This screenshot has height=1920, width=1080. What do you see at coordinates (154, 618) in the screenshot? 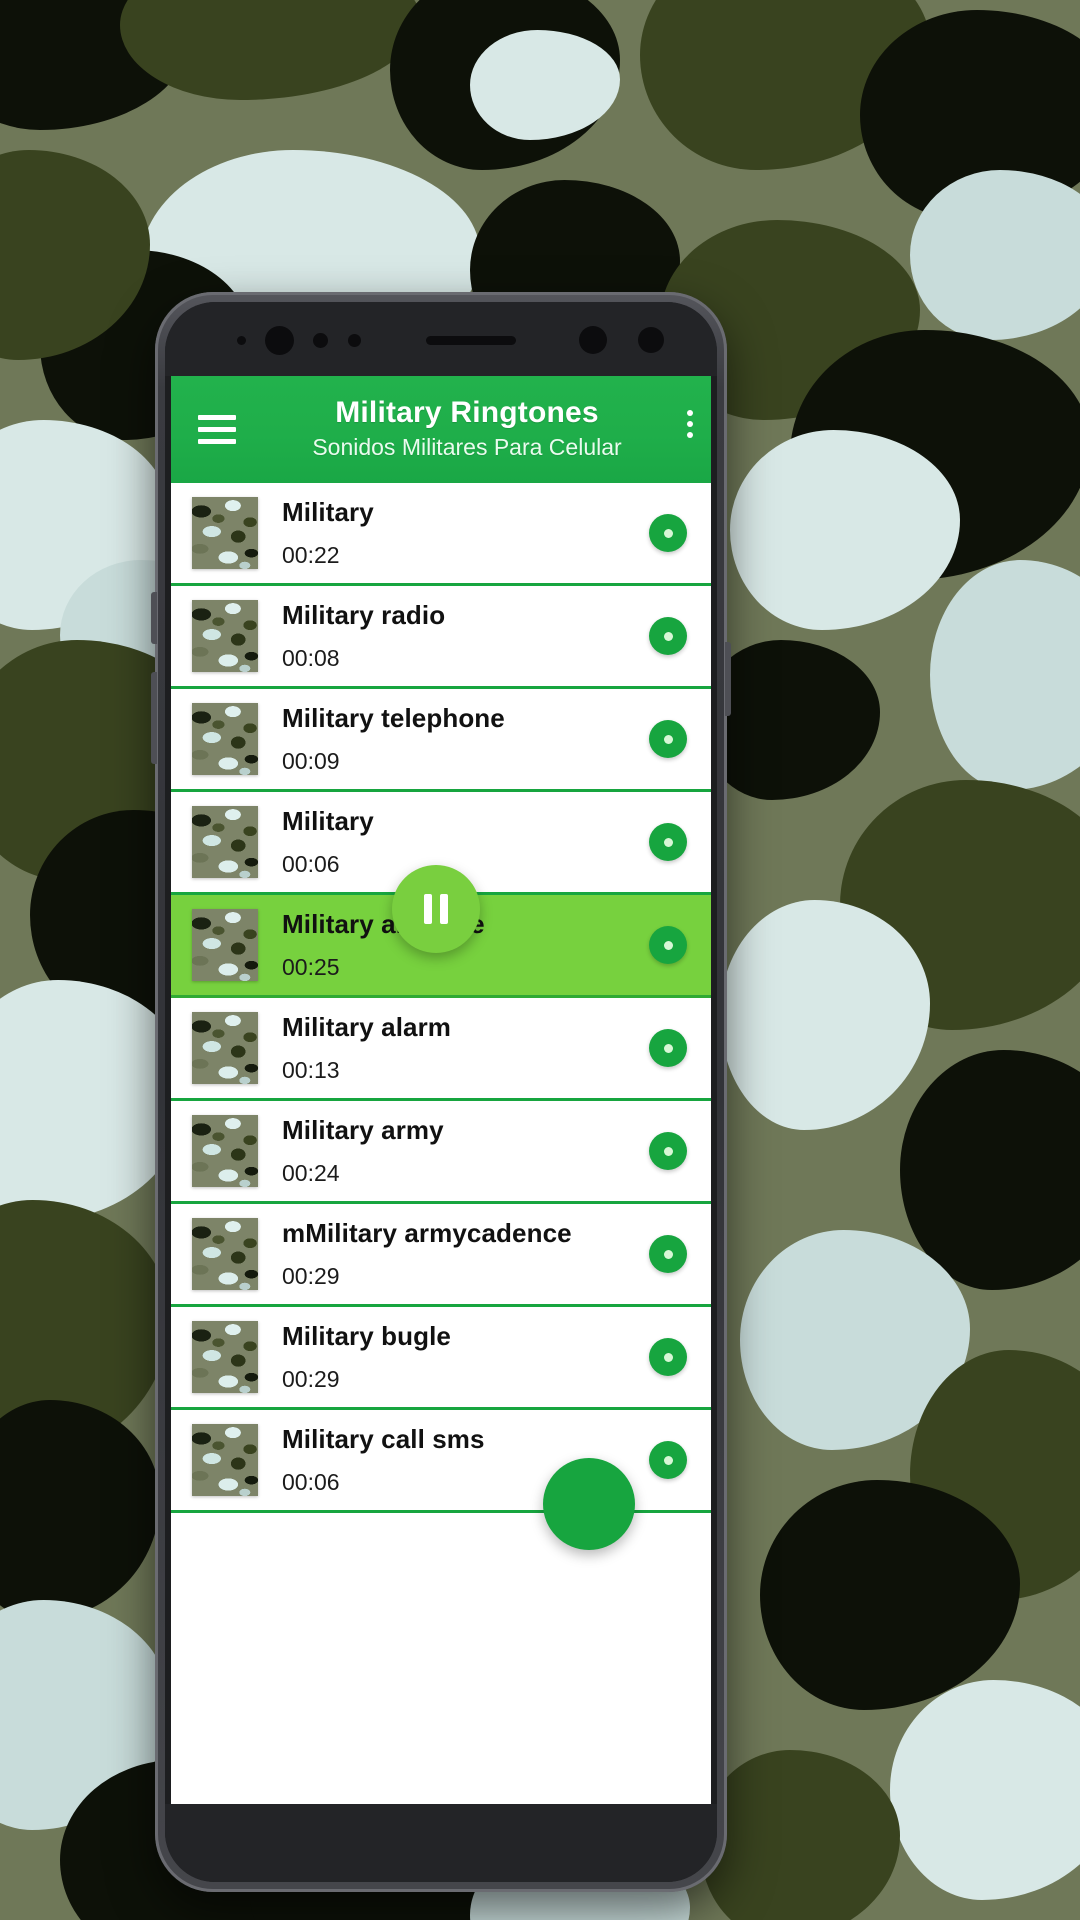
I see `phone-side-button` at bounding box center [154, 618].